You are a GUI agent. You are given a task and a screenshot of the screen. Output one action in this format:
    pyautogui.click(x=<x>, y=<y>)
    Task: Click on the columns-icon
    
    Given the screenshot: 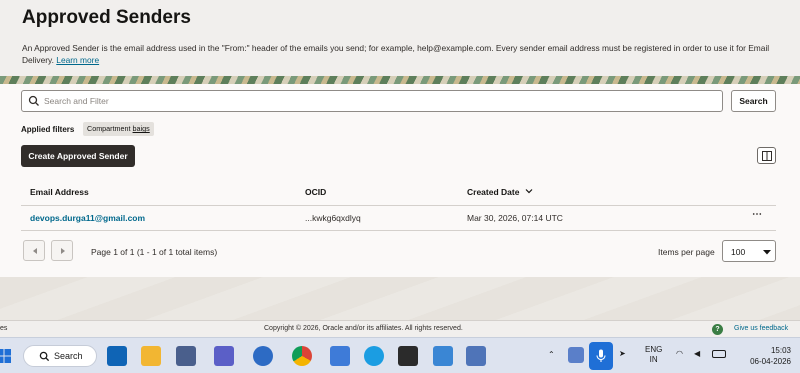 What is the action you would take?
    pyautogui.click(x=767, y=156)
    